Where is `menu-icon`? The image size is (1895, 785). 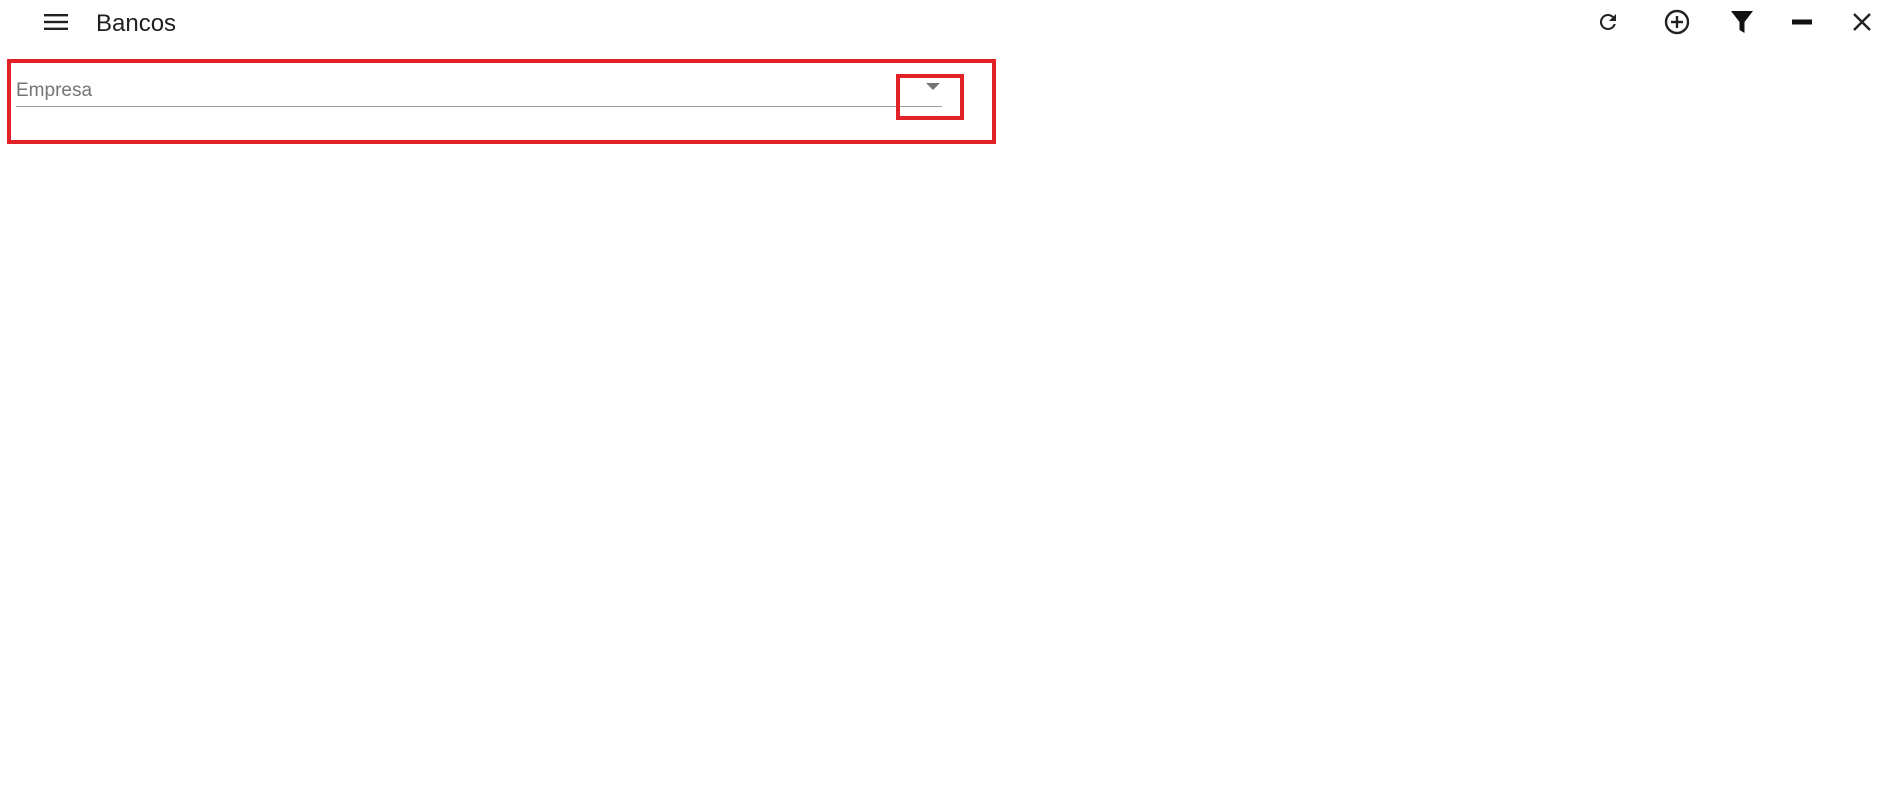 menu-icon is located at coordinates (56, 24).